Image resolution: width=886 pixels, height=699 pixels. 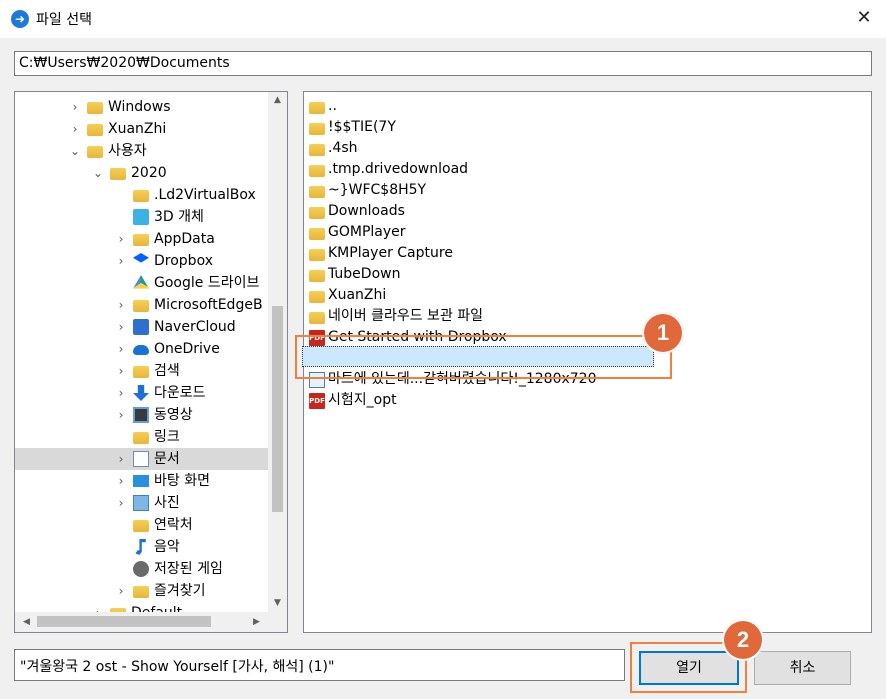 What do you see at coordinates (417, 337) in the screenshot?
I see `file-item-label: Get Started with Dropbox` at bounding box center [417, 337].